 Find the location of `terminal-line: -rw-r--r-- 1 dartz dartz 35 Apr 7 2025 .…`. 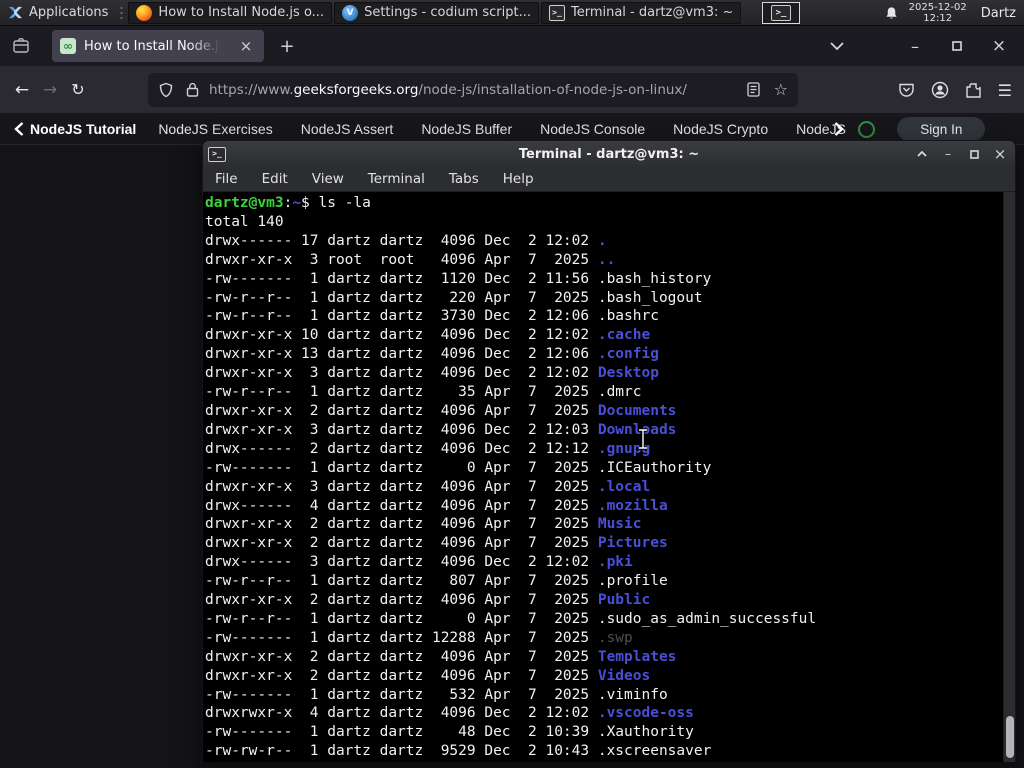

terminal-line: -rw-r--r-- 1 dartz dartz 35 Apr 7 2025 .… is located at coordinates (423, 392).